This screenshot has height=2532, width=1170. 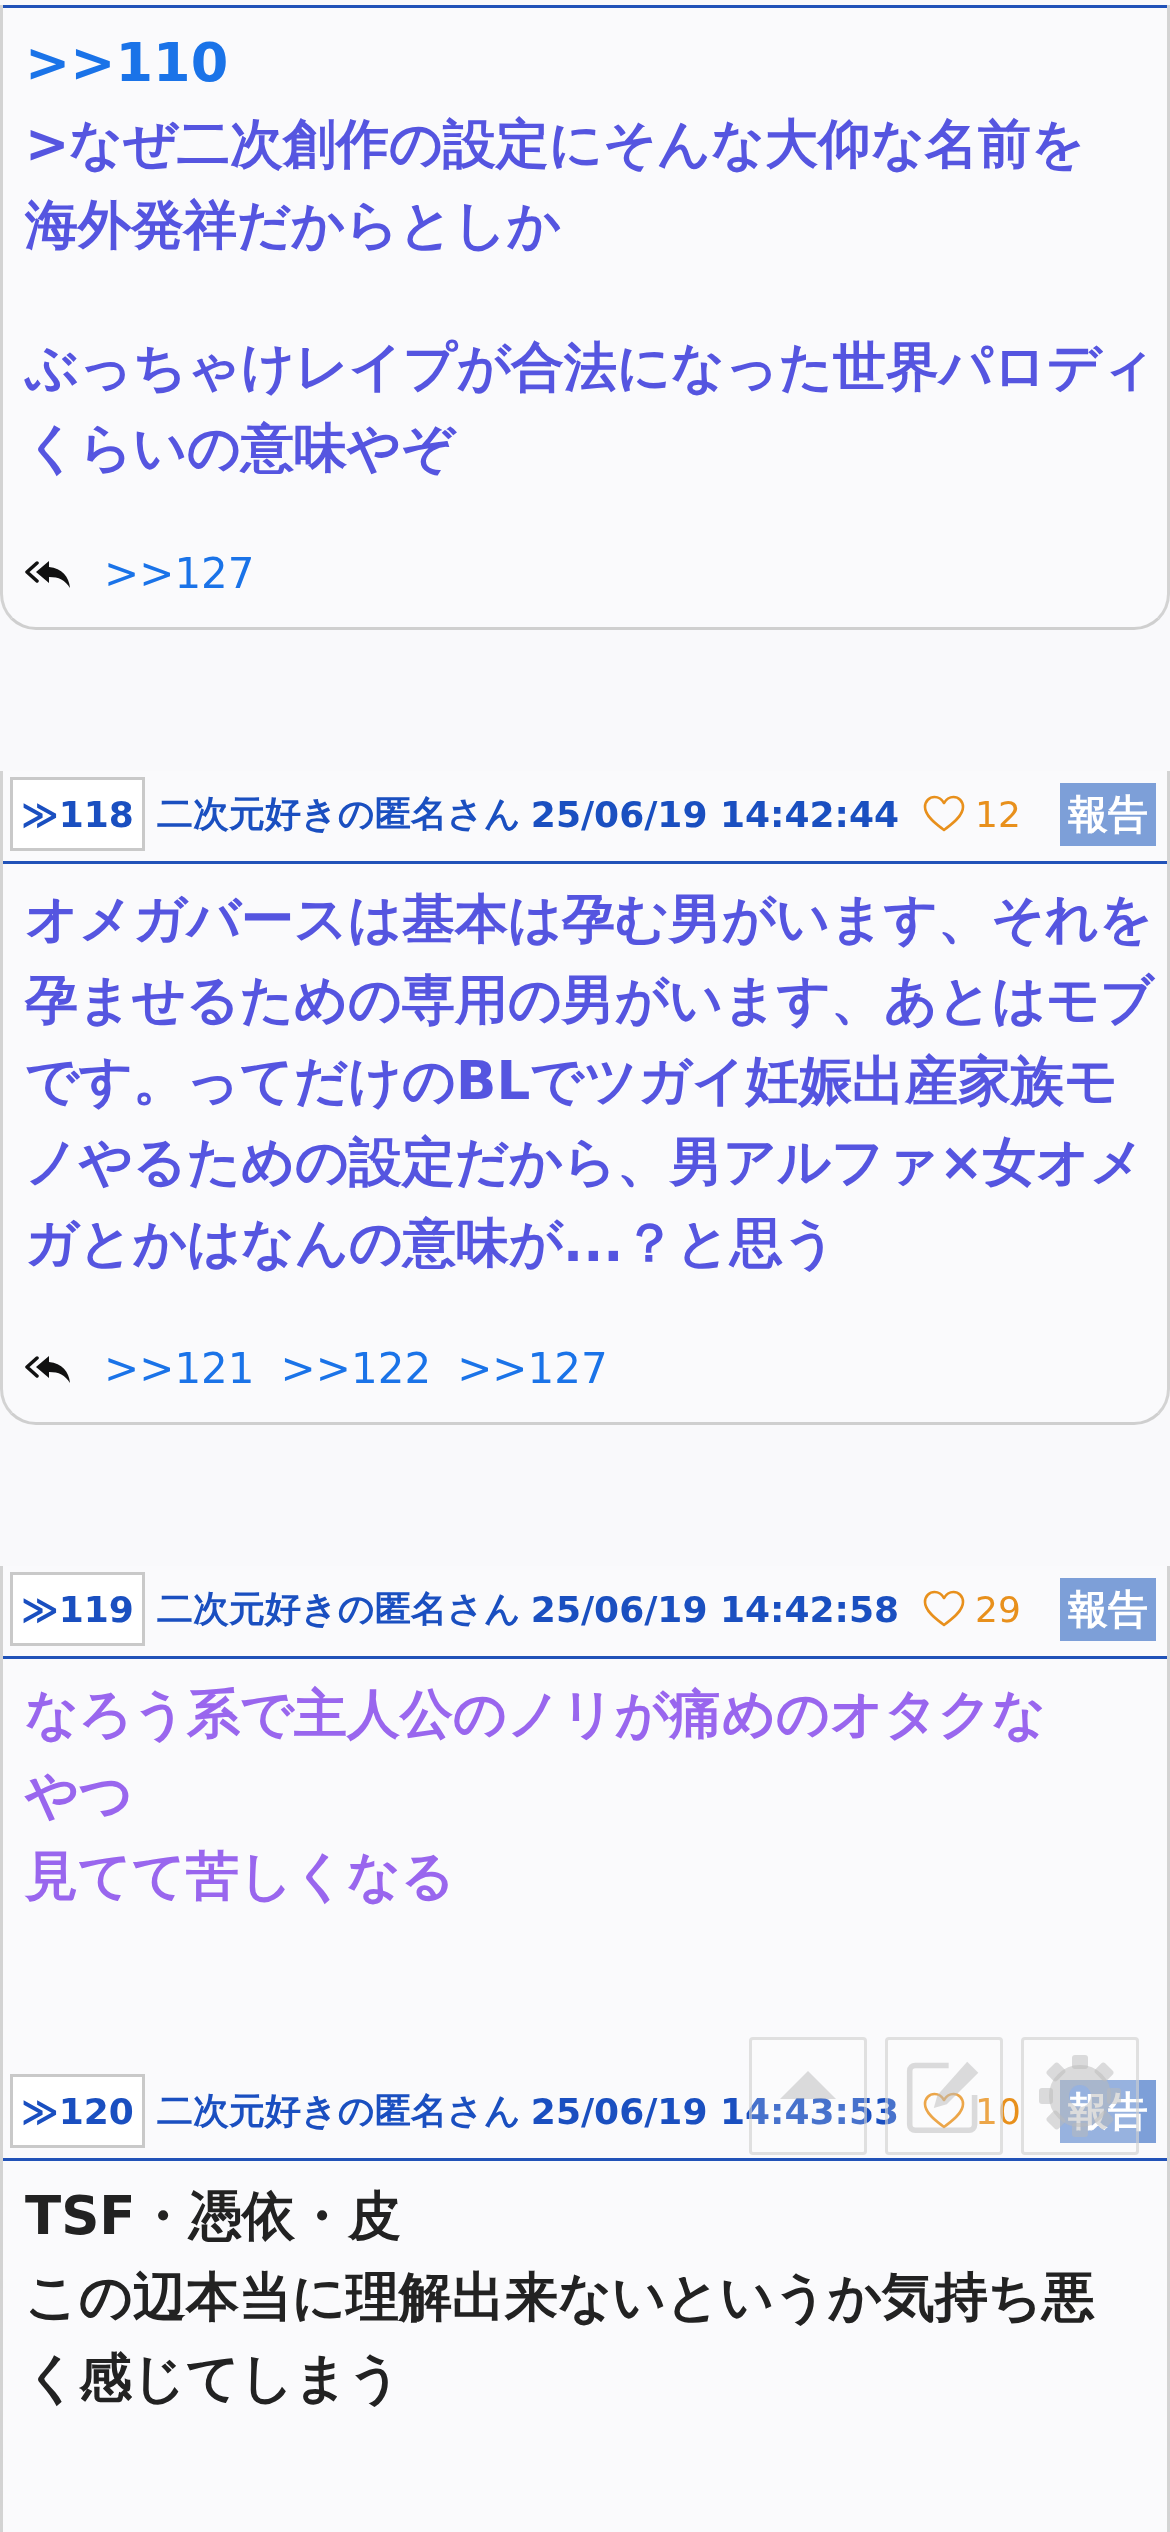 What do you see at coordinates (79, 1795) in the screenshot?
I see `post-text: やつ` at bounding box center [79, 1795].